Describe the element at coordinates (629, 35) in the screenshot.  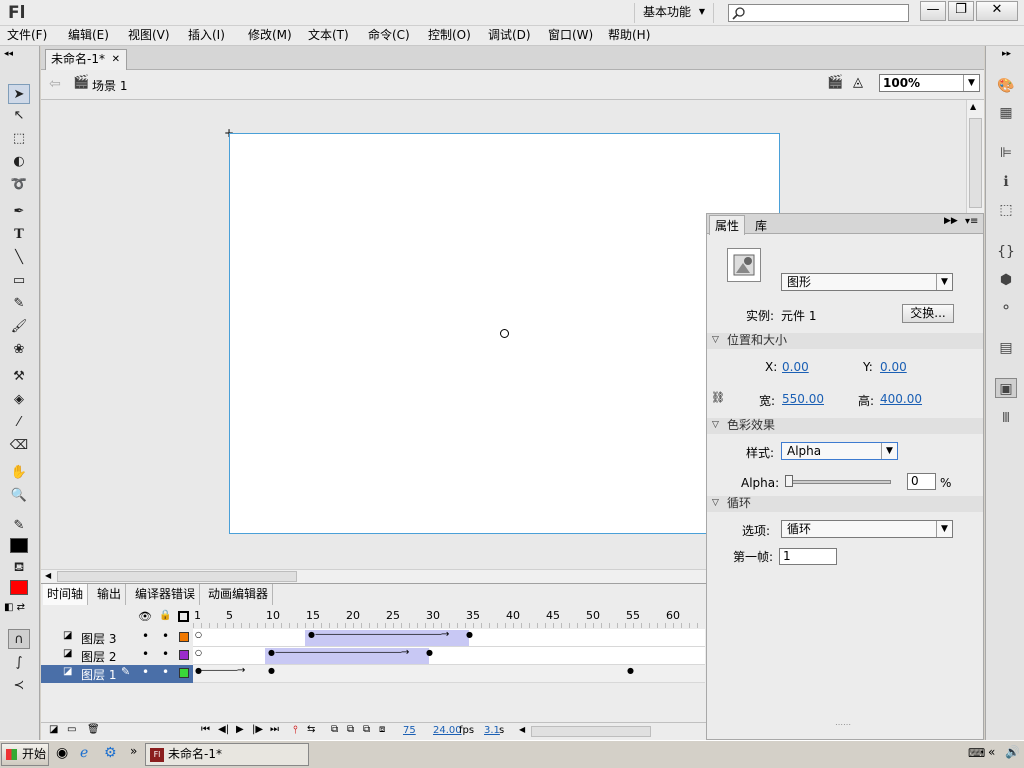
I see `menu-help: 帮助(H)` at that location.